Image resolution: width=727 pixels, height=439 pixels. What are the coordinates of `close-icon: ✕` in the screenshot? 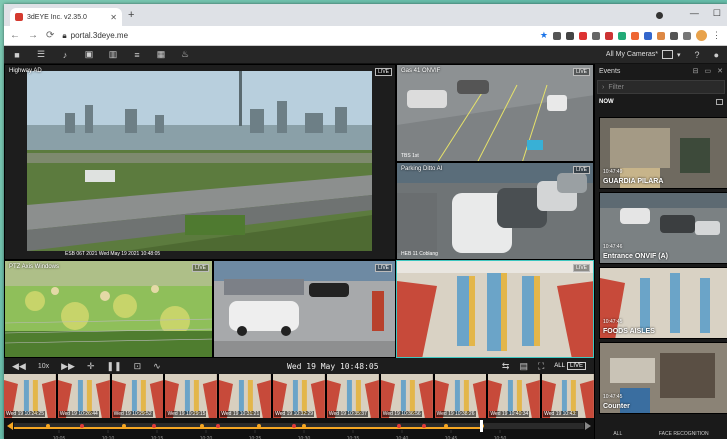 It's located at (720, 71).